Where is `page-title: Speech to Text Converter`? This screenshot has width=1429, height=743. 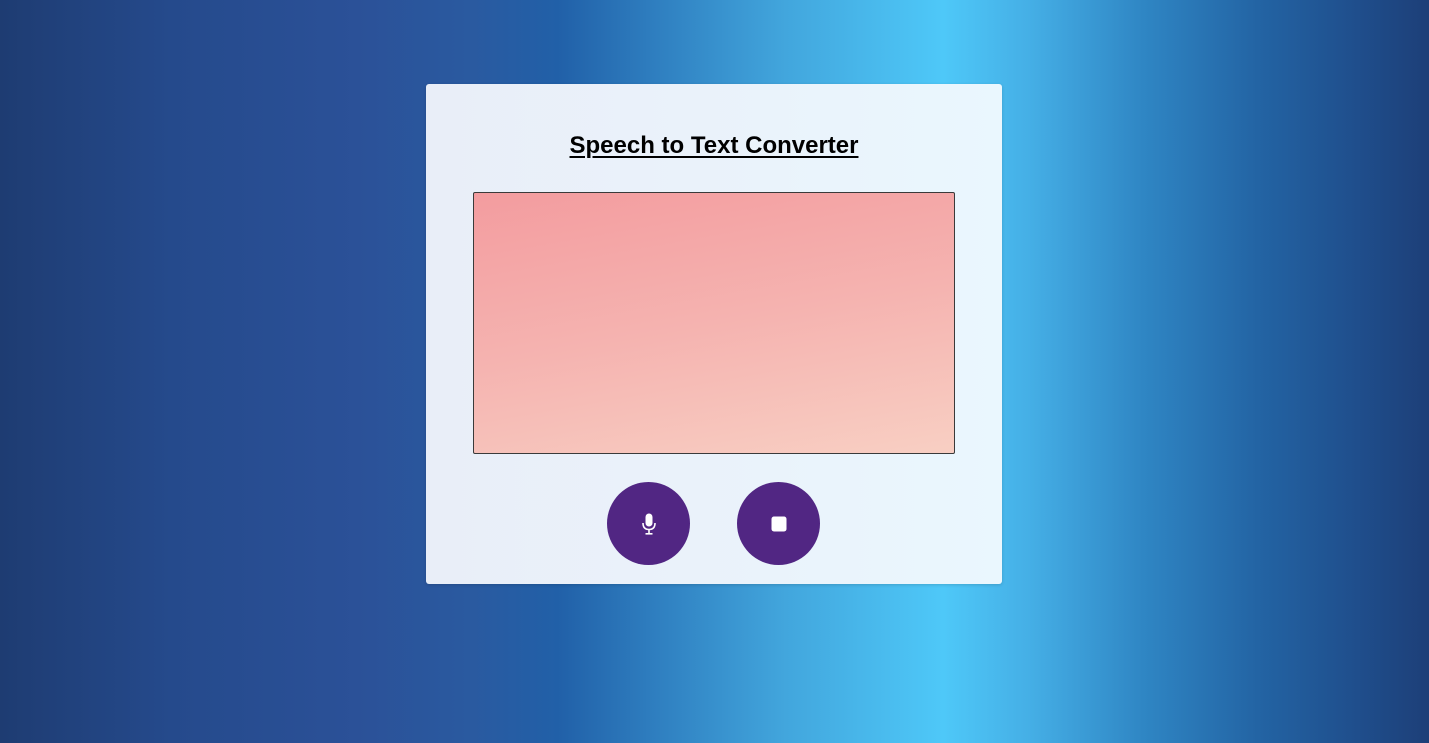 page-title: Speech to Text Converter is located at coordinates (714, 145).